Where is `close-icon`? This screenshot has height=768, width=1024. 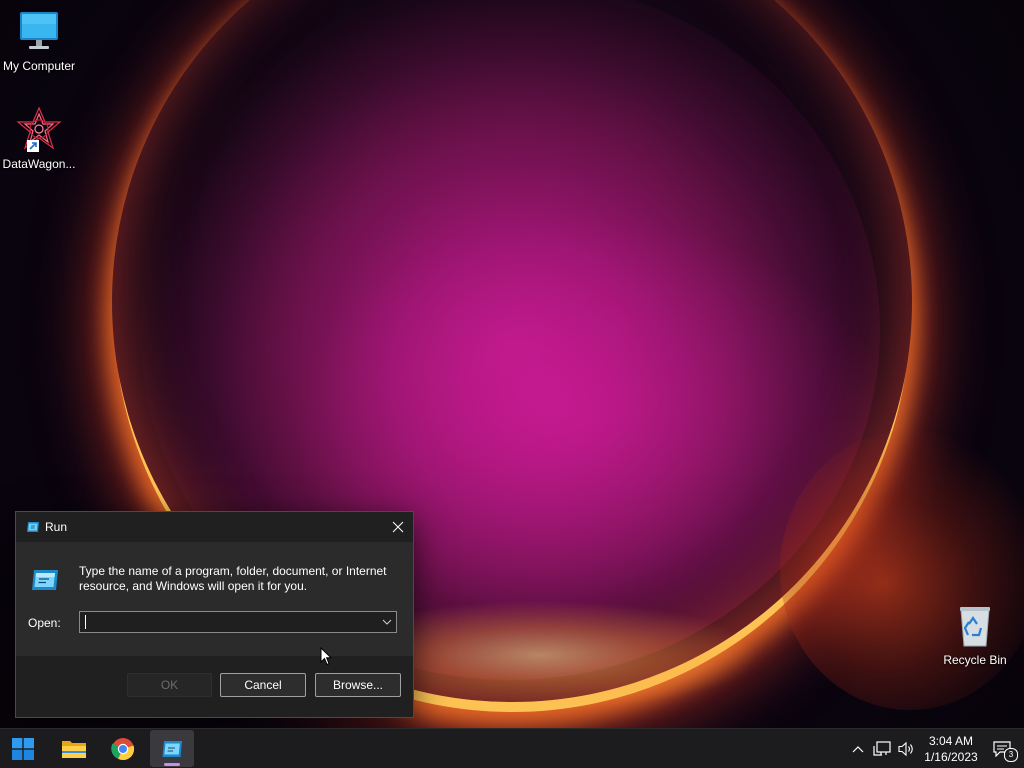 close-icon is located at coordinates (398, 527).